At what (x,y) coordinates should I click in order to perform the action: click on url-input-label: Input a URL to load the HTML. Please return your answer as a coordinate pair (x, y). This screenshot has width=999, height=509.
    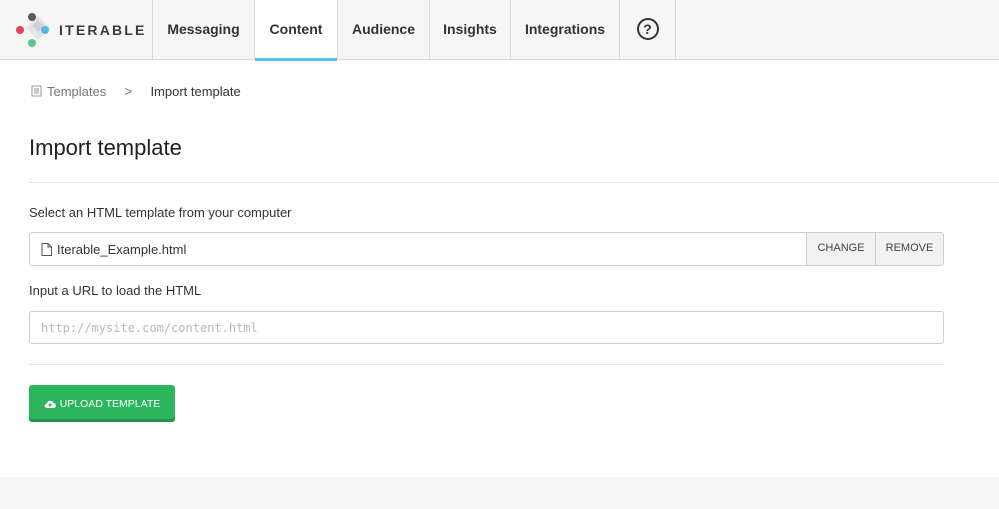
    Looking at the image, I should click on (115, 290).